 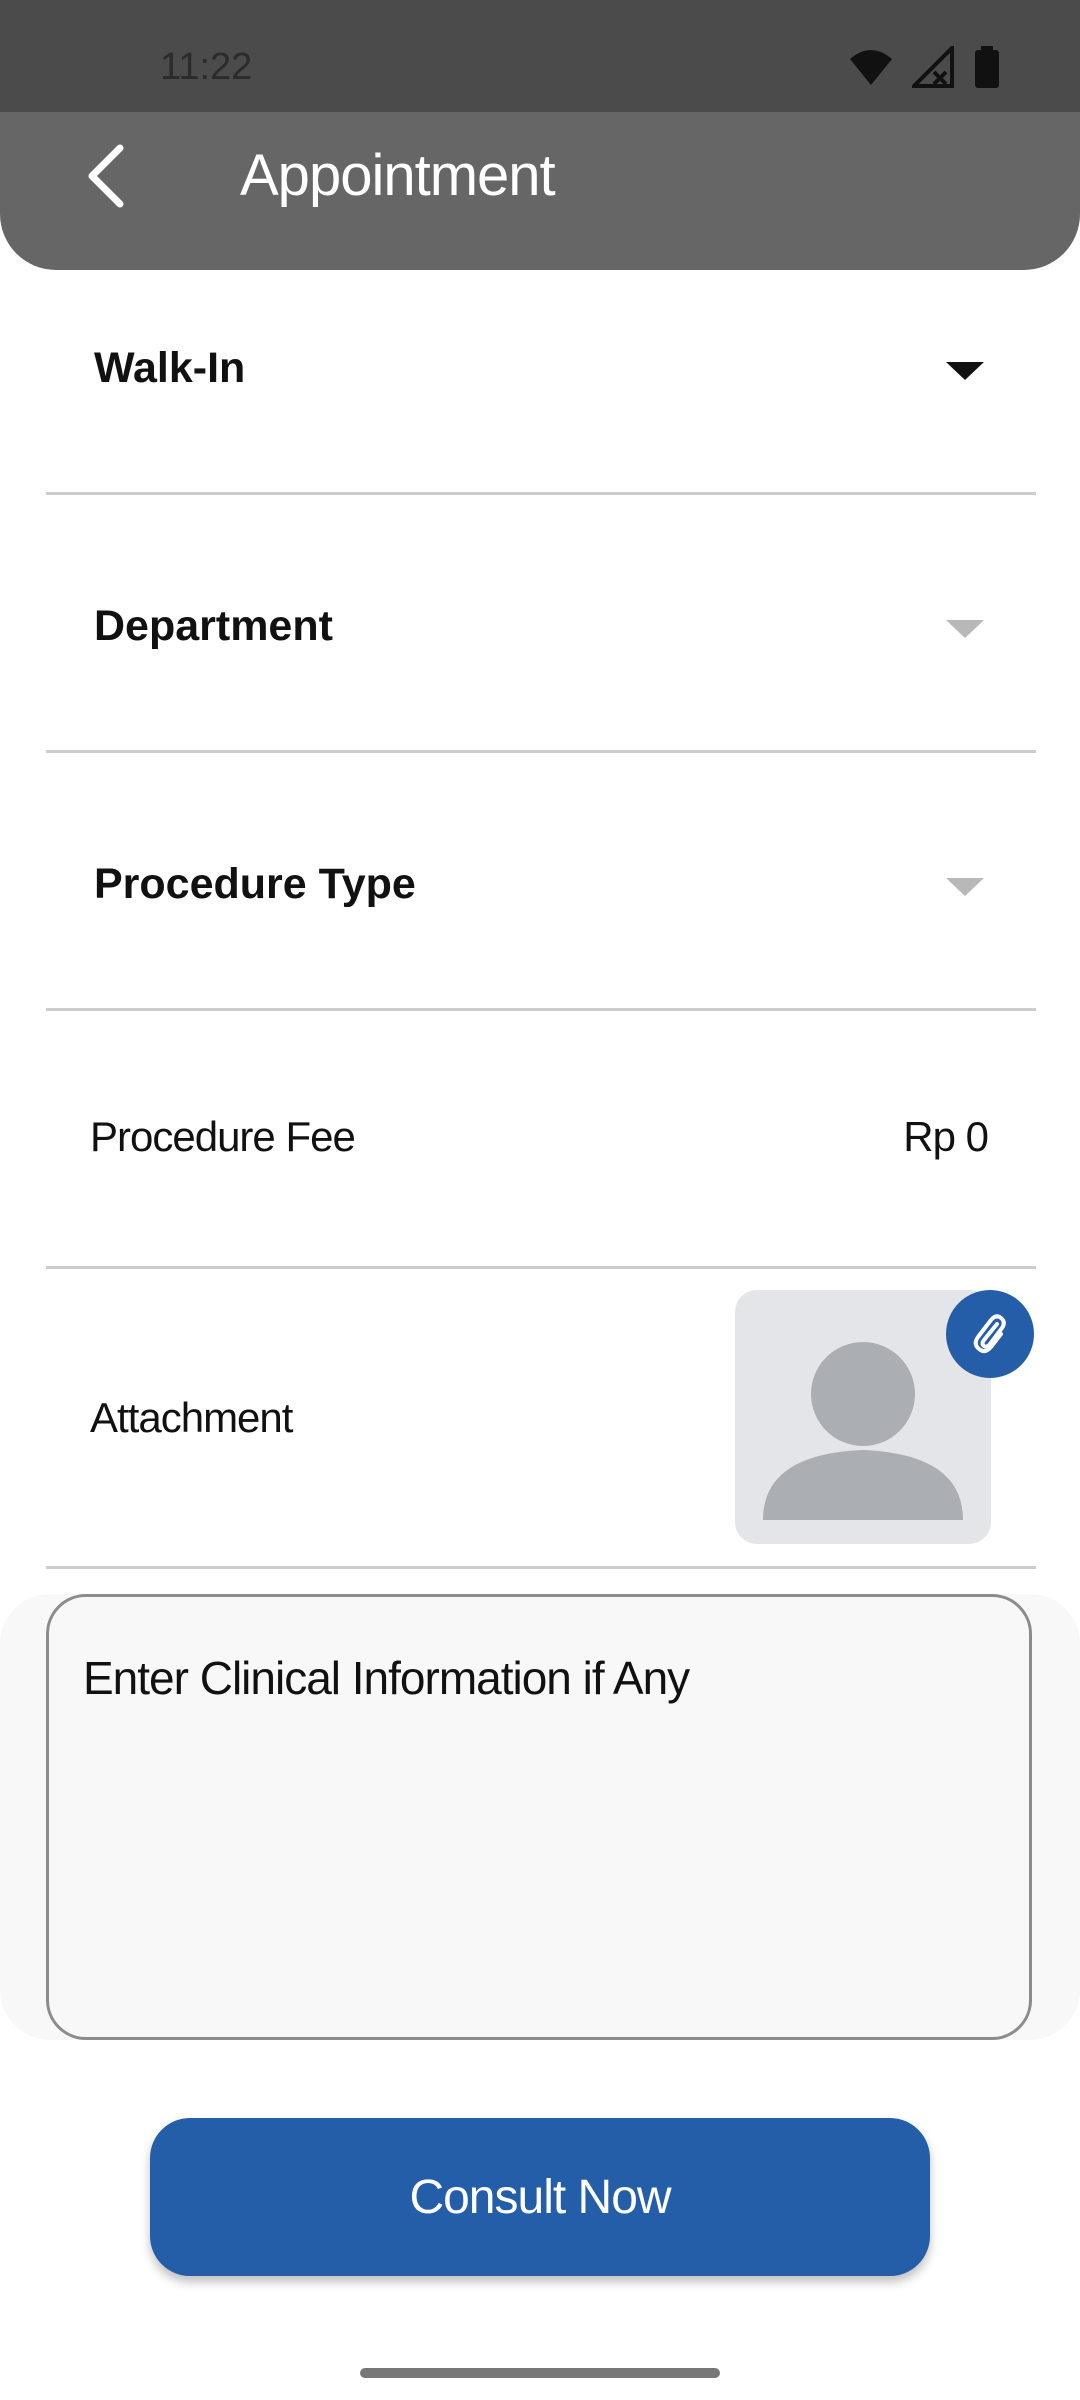 What do you see at coordinates (386, 1678) in the screenshot?
I see `clinical-info-placeholder: Enter Clinical Information if Any` at bounding box center [386, 1678].